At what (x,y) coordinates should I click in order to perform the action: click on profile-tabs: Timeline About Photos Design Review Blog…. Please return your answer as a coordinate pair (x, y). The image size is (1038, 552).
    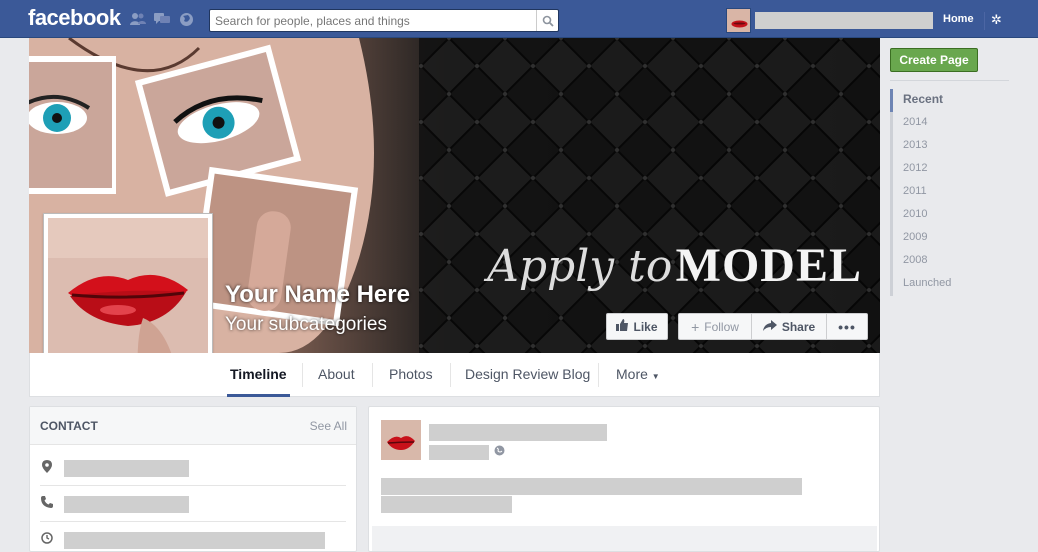
    Looking at the image, I should click on (454, 375).